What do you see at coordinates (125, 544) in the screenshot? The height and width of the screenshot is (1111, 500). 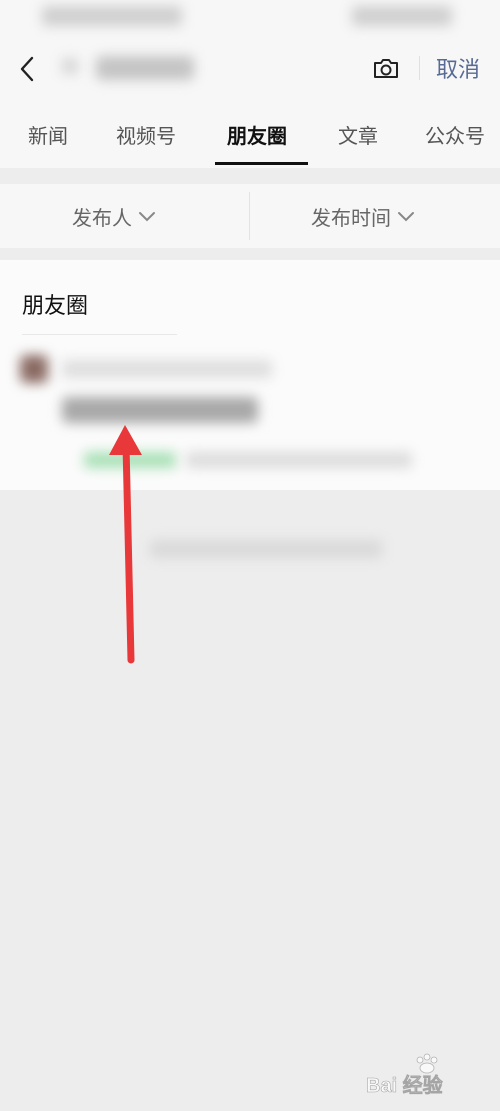 I see `annotation-arrow` at bounding box center [125, 544].